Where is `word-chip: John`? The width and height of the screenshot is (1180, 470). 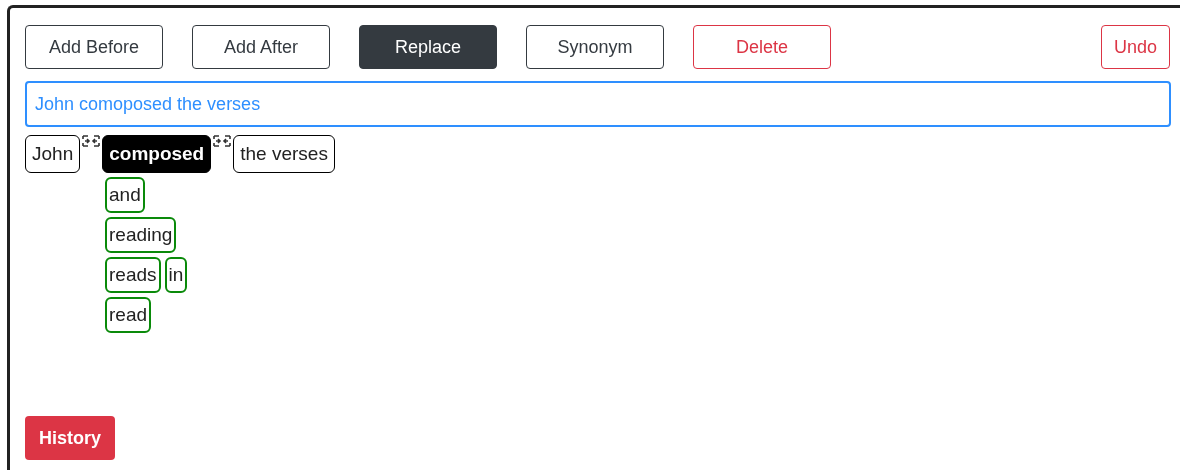 word-chip: John is located at coordinates (53, 154).